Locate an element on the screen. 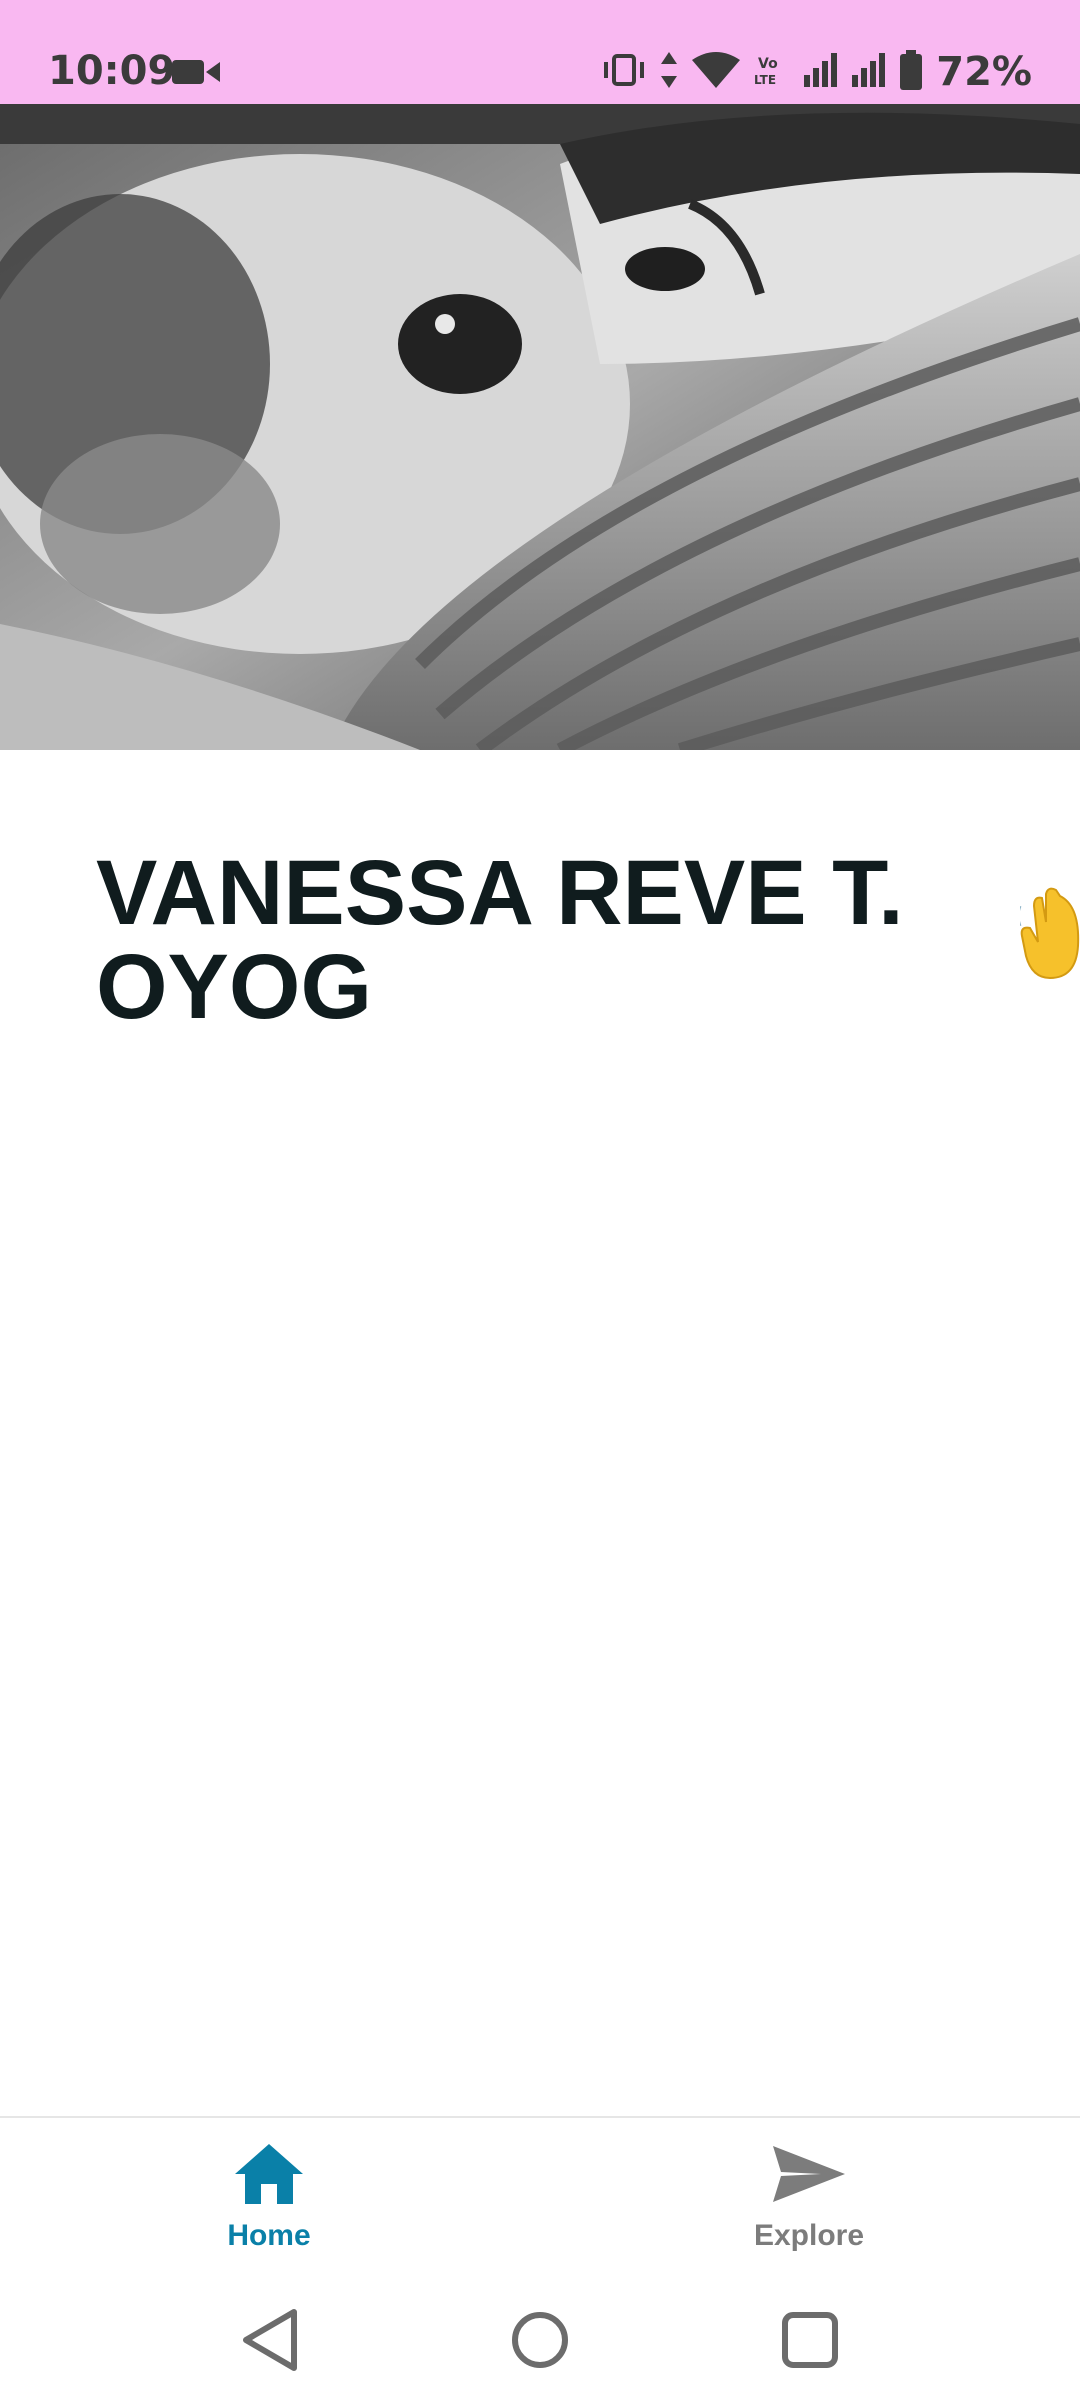  wifi-icon is located at coordinates (716, 72).